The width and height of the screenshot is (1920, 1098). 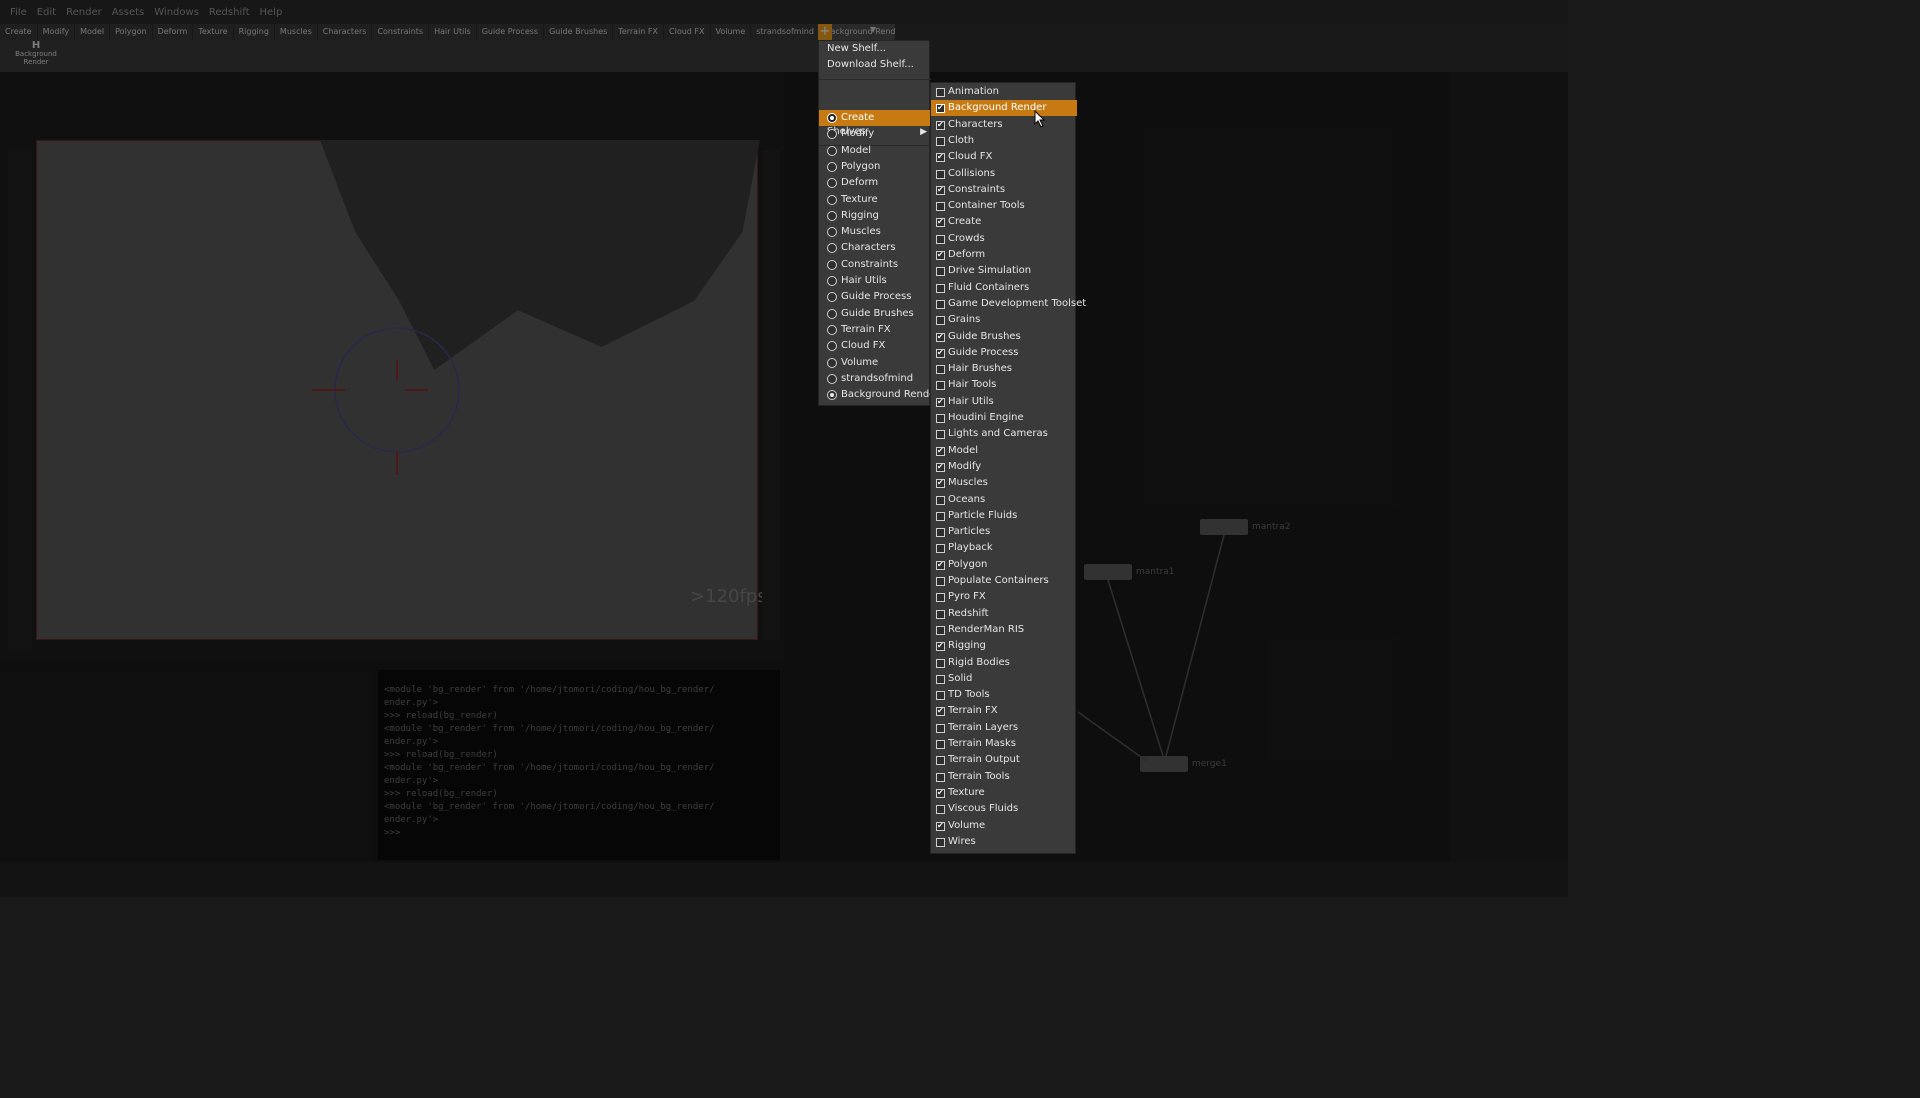 What do you see at coordinates (1004, 174) in the screenshot?
I see `shelf-checkbox-item: Collisions` at bounding box center [1004, 174].